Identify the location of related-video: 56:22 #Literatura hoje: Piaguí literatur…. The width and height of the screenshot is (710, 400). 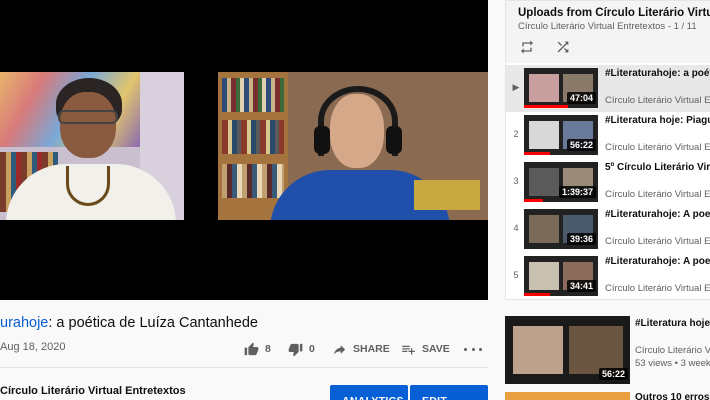
(607, 350).